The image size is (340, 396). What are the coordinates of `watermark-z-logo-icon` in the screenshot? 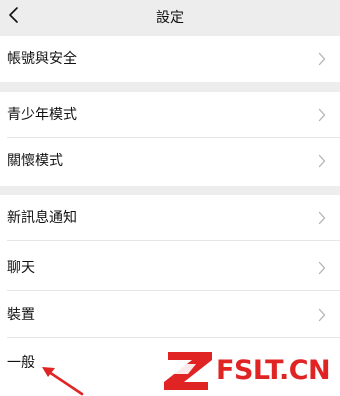 It's located at (188, 371).